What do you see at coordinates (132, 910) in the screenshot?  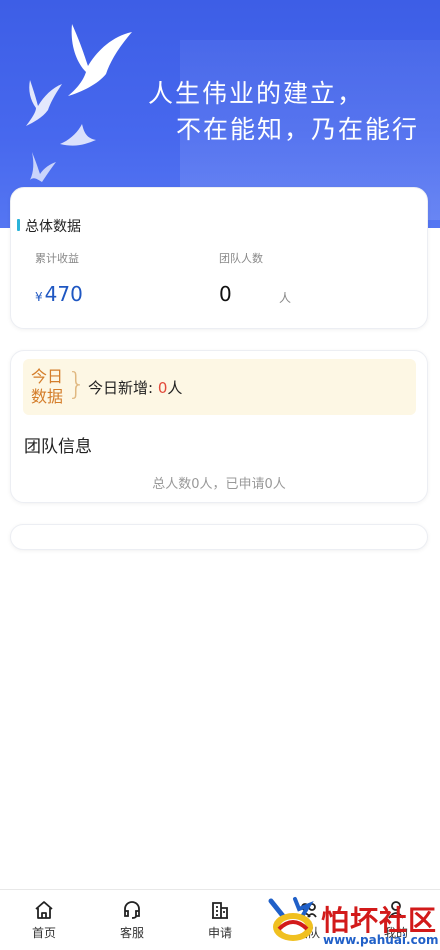 I see `headset-icon` at bounding box center [132, 910].